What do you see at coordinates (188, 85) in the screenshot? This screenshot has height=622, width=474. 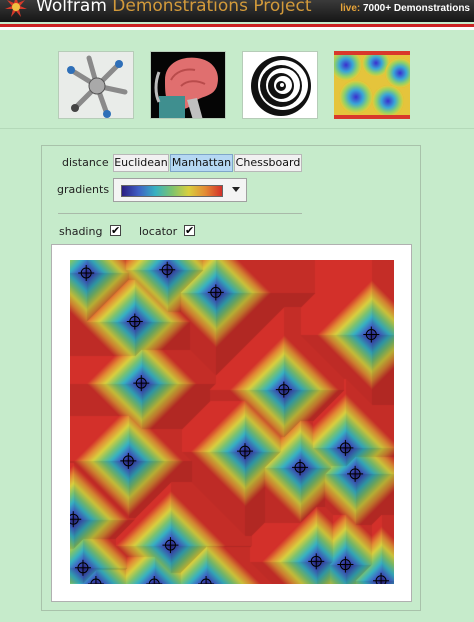 I see `thumbnail-brain-mri` at bounding box center [188, 85].